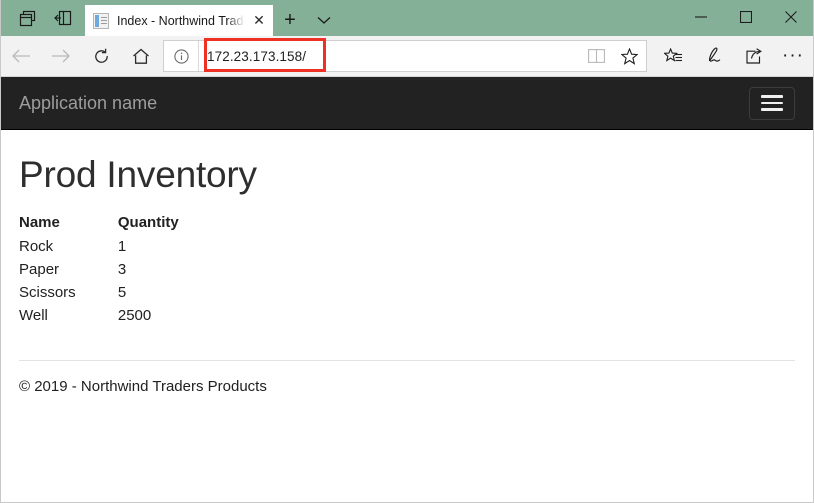  Describe the element at coordinates (122, 246) in the screenshot. I see `cell-quantity: 1` at that location.